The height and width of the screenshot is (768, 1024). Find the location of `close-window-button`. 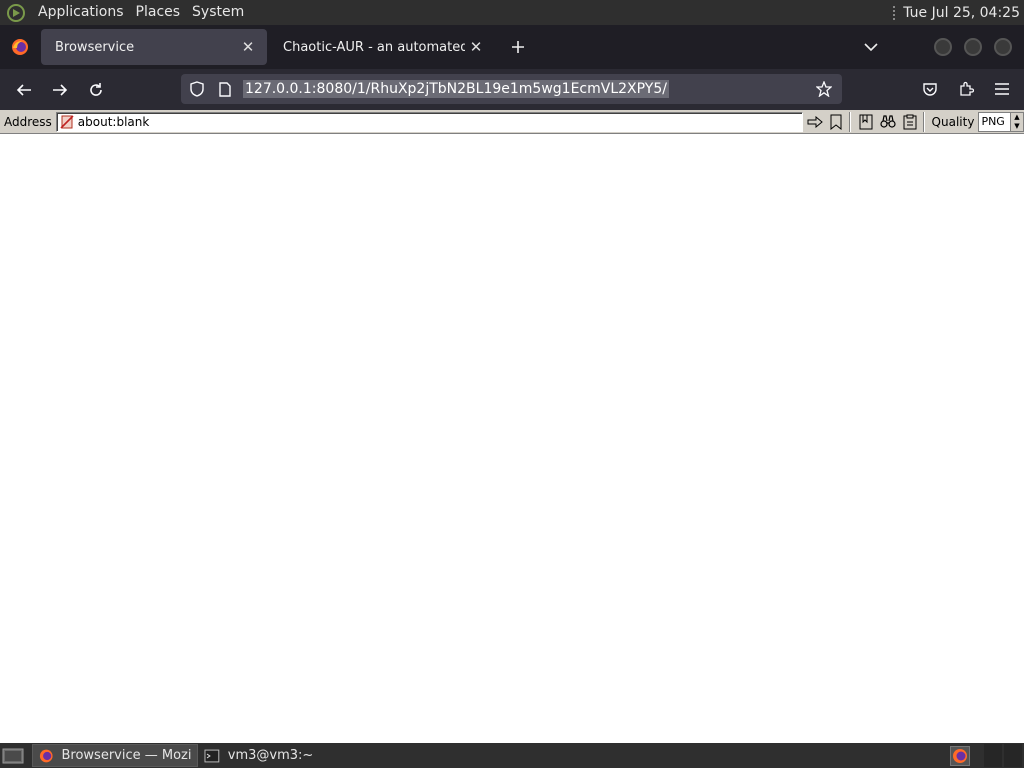

close-window-button is located at coordinates (1003, 47).